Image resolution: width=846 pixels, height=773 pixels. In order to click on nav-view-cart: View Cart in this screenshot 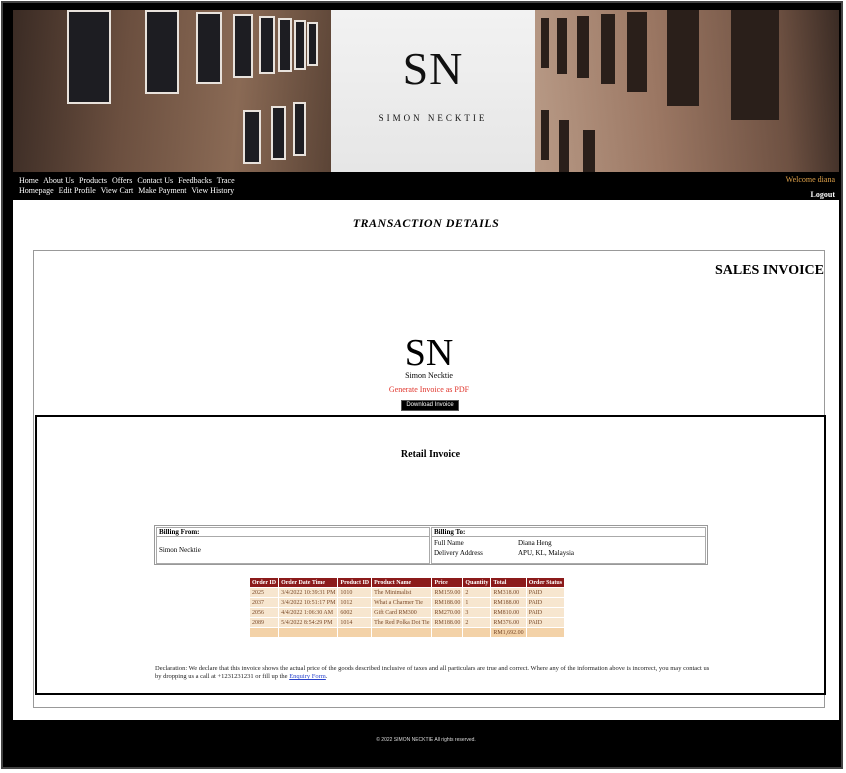, I will do `click(117, 190)`.